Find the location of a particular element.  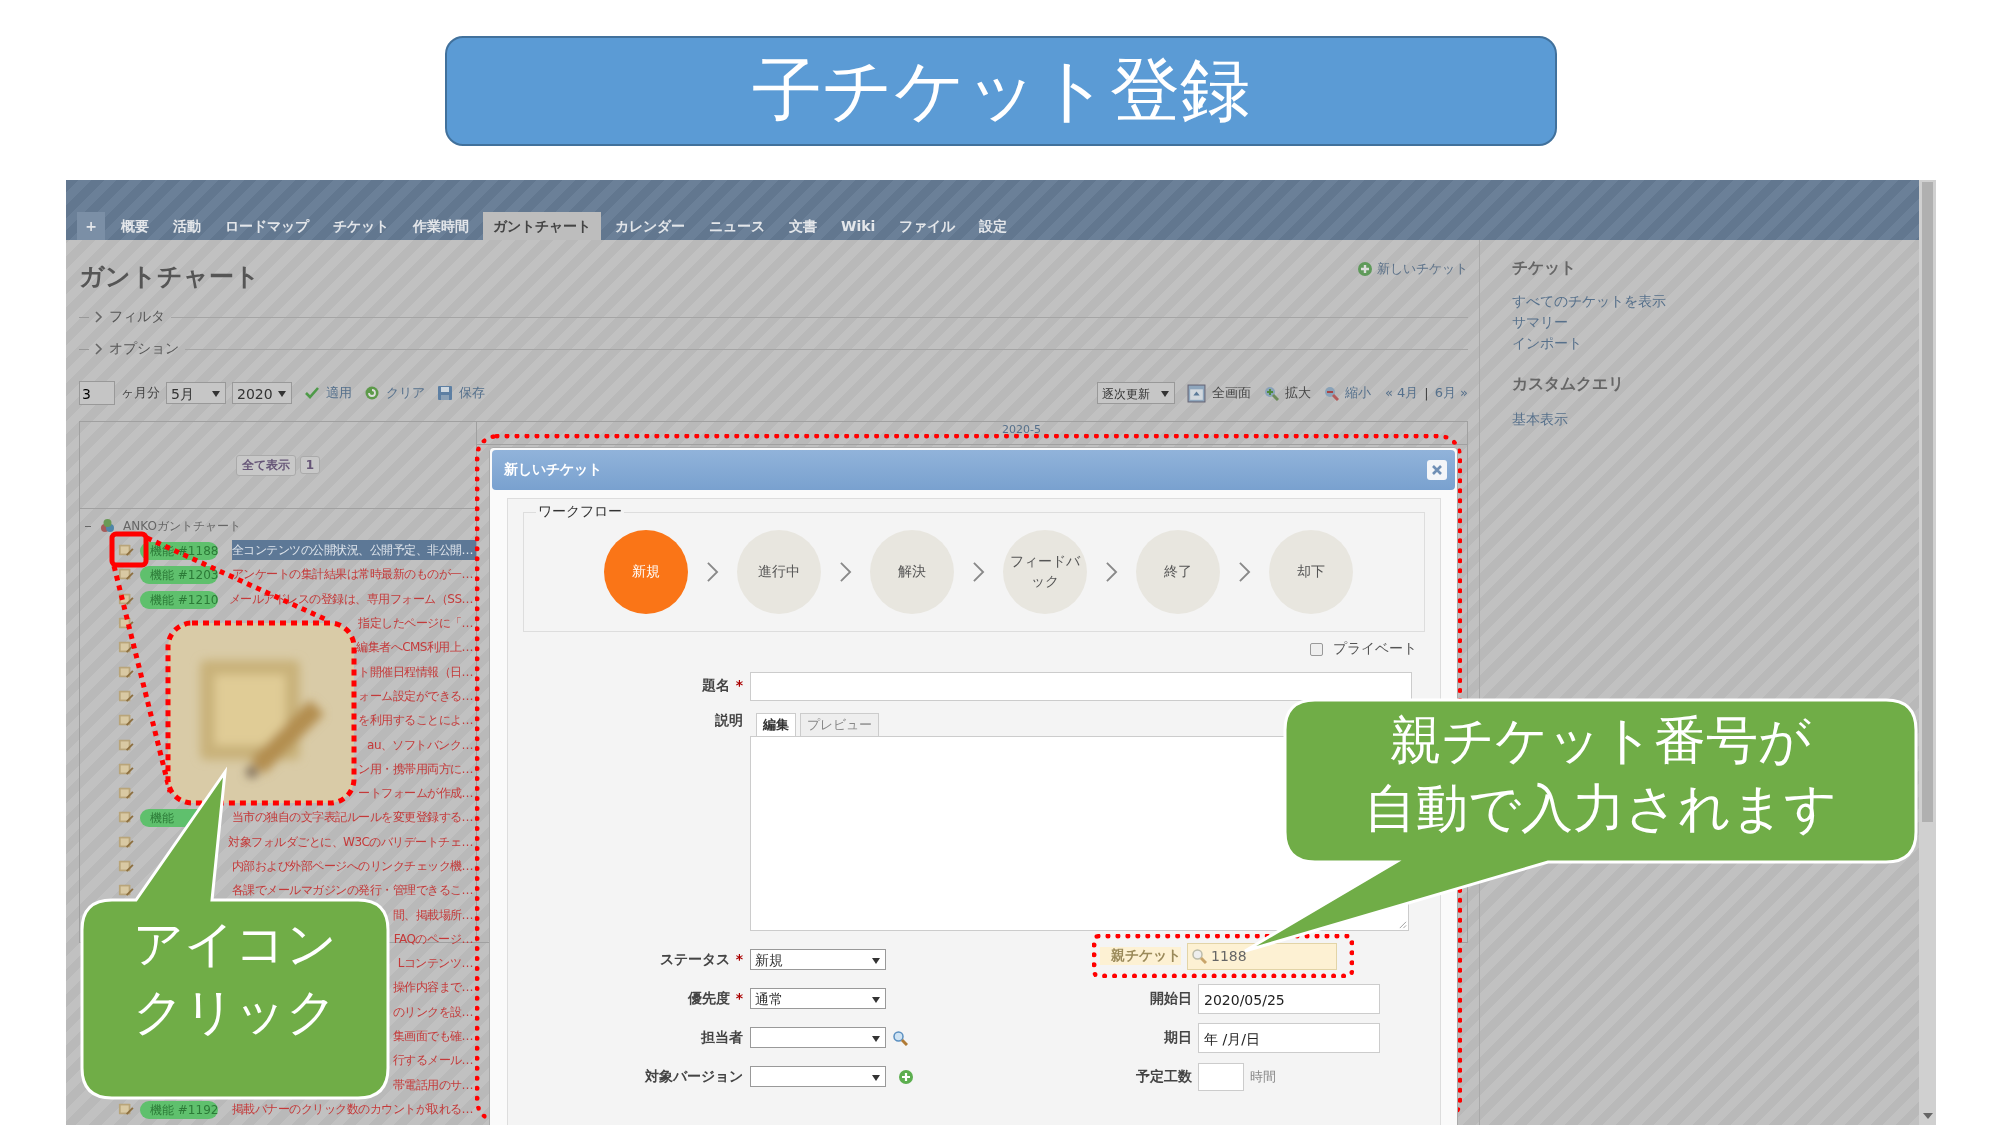

nav-tab: 作業時間 is located at coordinates (441, 226).